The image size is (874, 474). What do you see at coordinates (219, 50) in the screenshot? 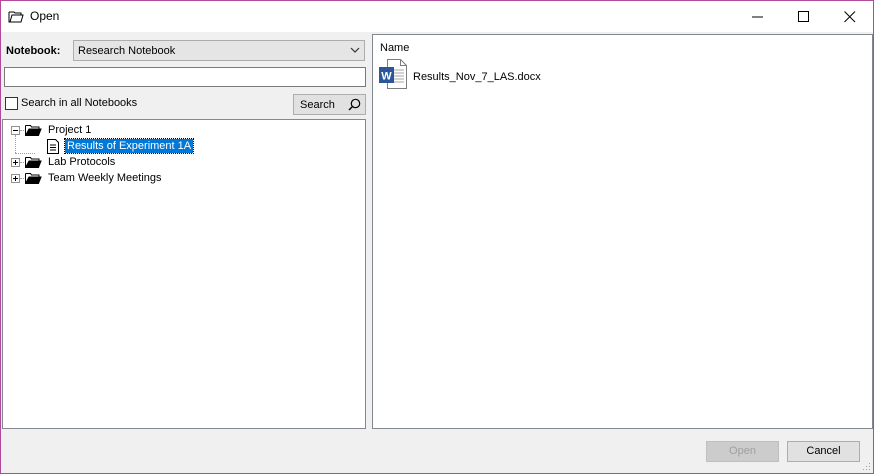
I see `notebook-dropdown: Research Notebook` at bounding box center [219, 50].